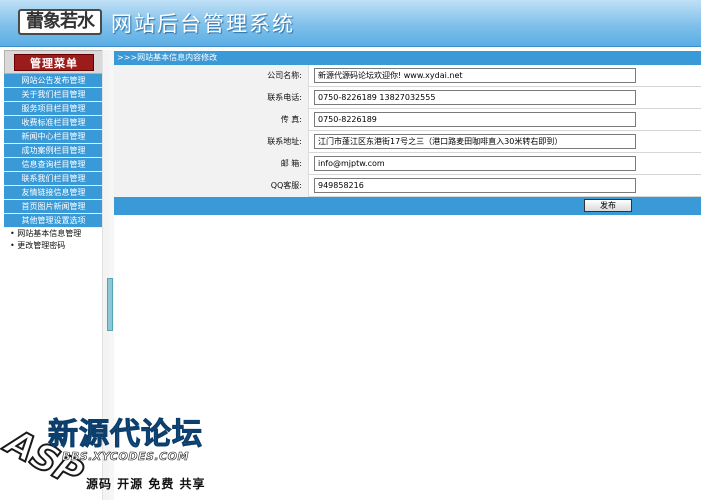  What do you see at coordinates (53, 81) in the screenshot?
I see `sidebar-item-announcement: 网站公告发布管理` at bounding box center [53, 81].